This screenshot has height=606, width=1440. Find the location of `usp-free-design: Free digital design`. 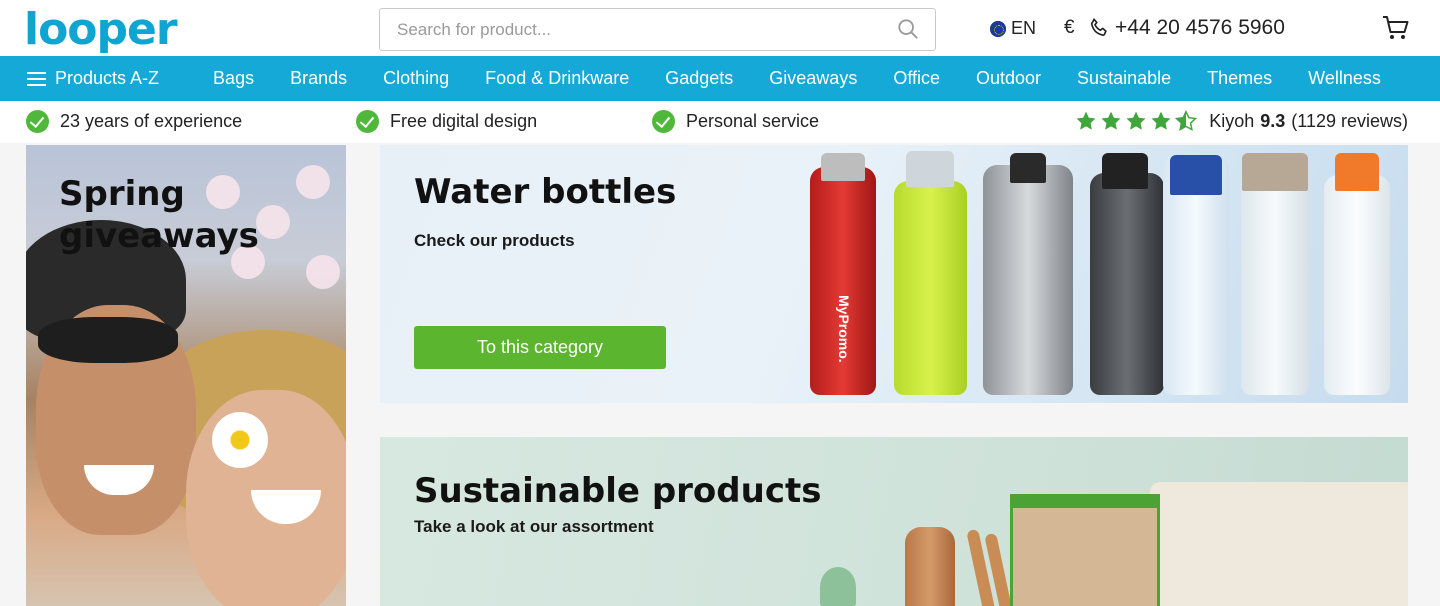

usp-free-design: Free digital design is located at coordinates (446, 121).